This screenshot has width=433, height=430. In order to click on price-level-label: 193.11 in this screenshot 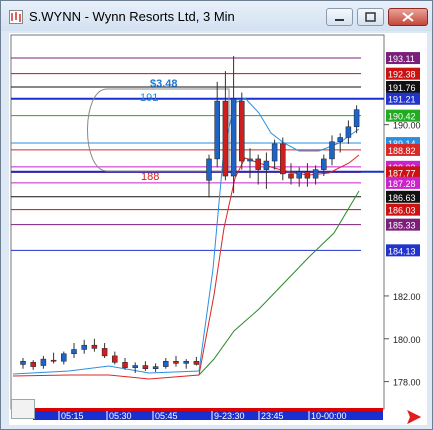, I will do `click(401, 59)`.